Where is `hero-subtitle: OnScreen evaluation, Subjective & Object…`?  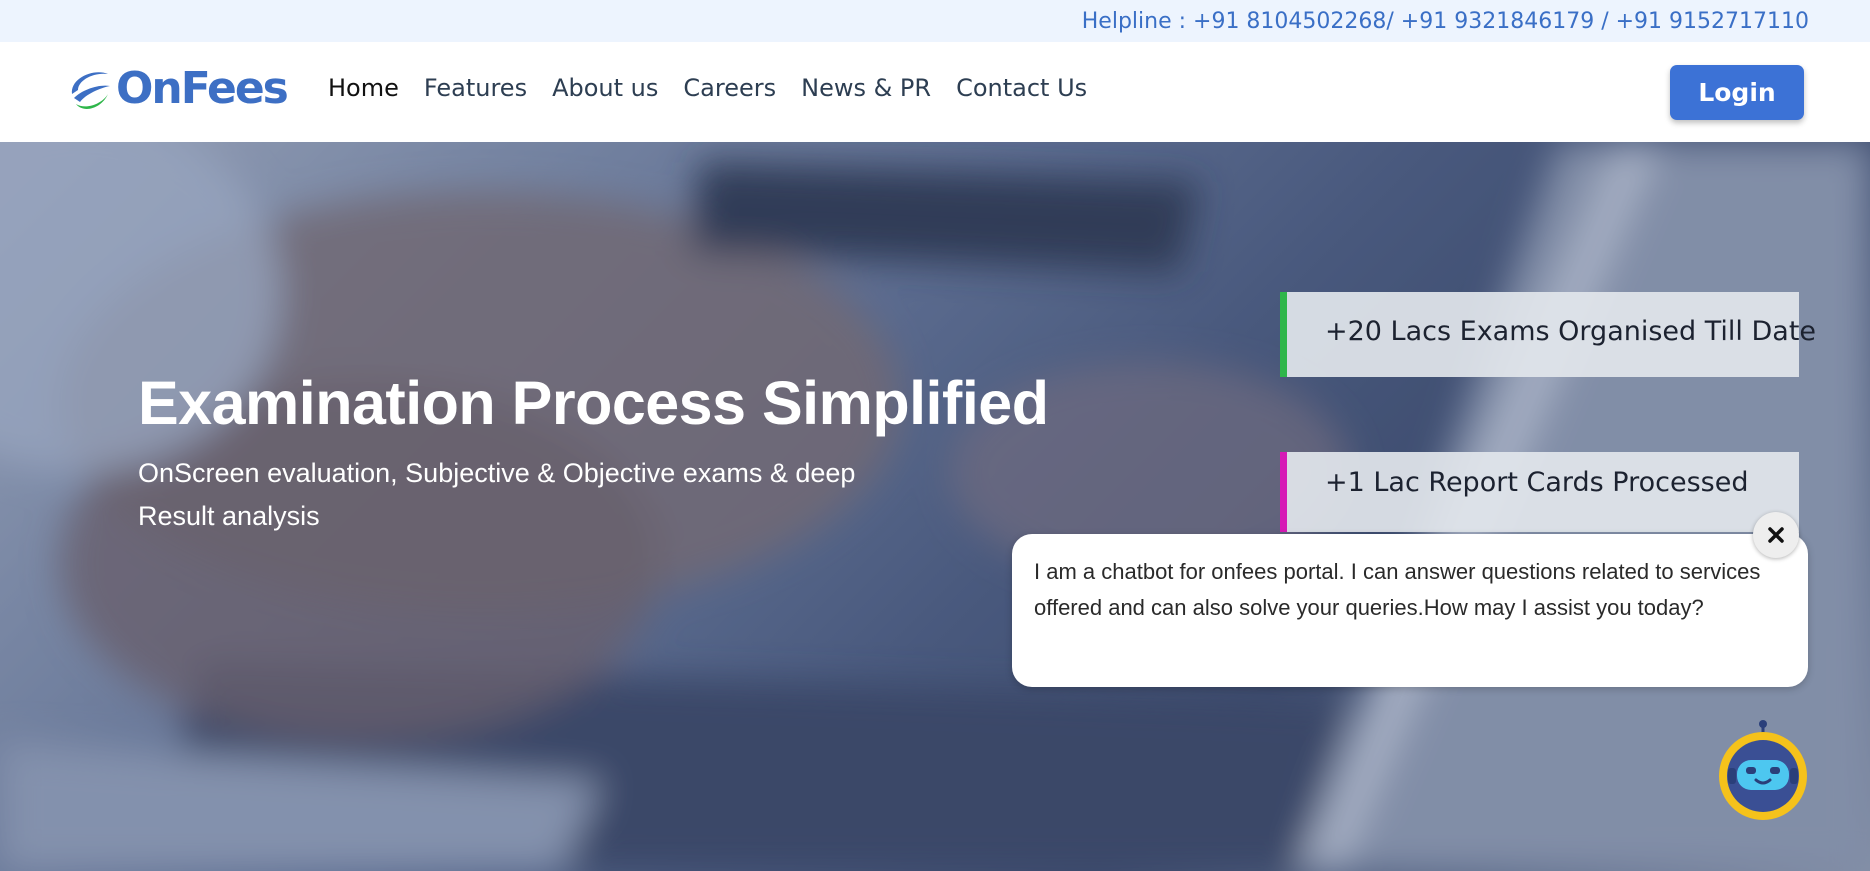 hero-subtitle: OnScreen evaluation, Subjective & Object… is located at coordinates (497, 494).